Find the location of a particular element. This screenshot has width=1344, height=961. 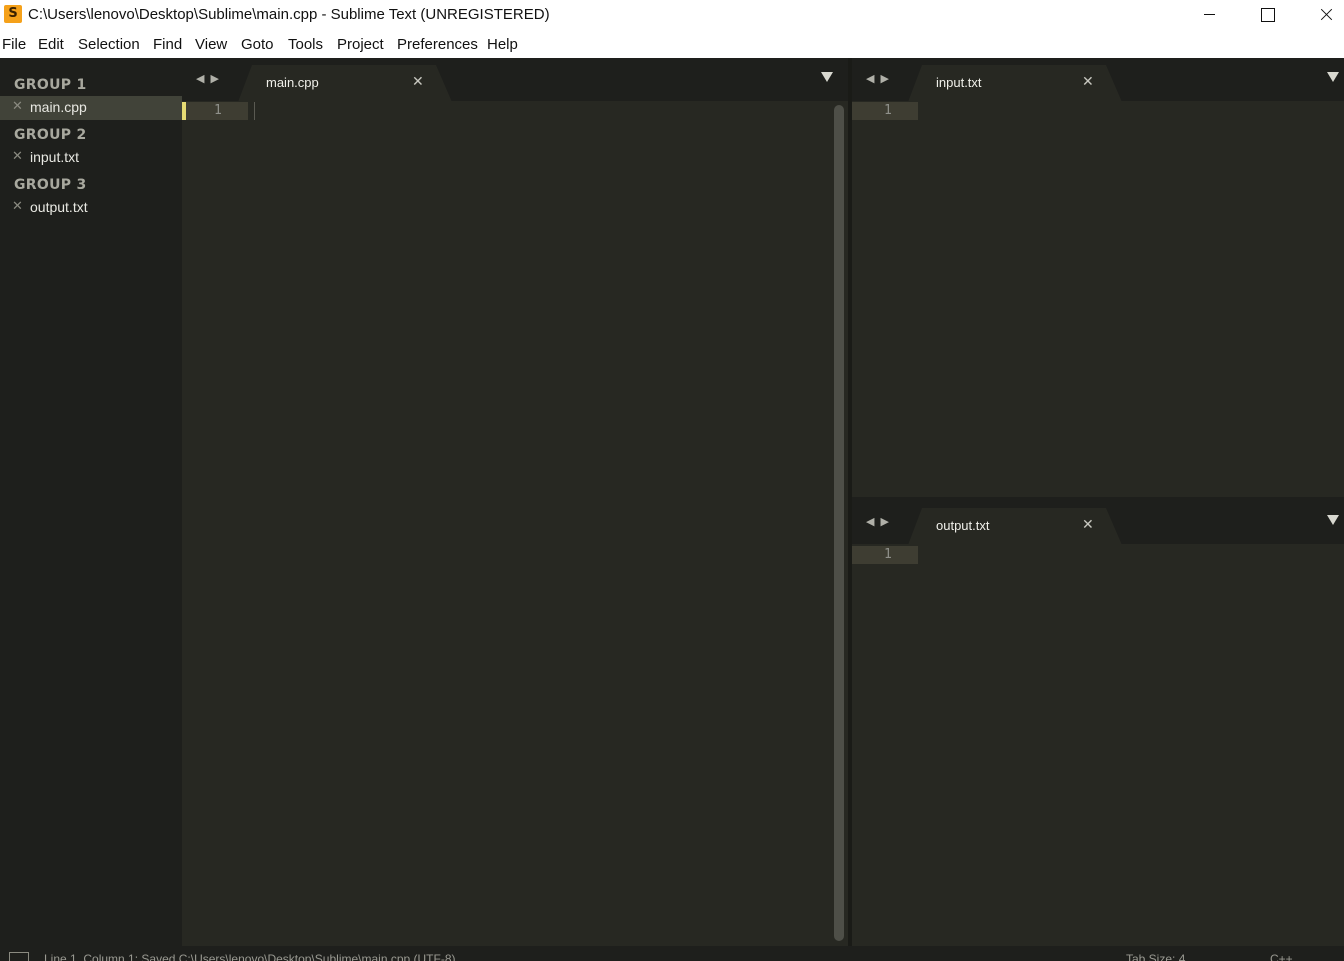

sidebar-group-label: GROUP 2 is located at coordinates (50, 135).